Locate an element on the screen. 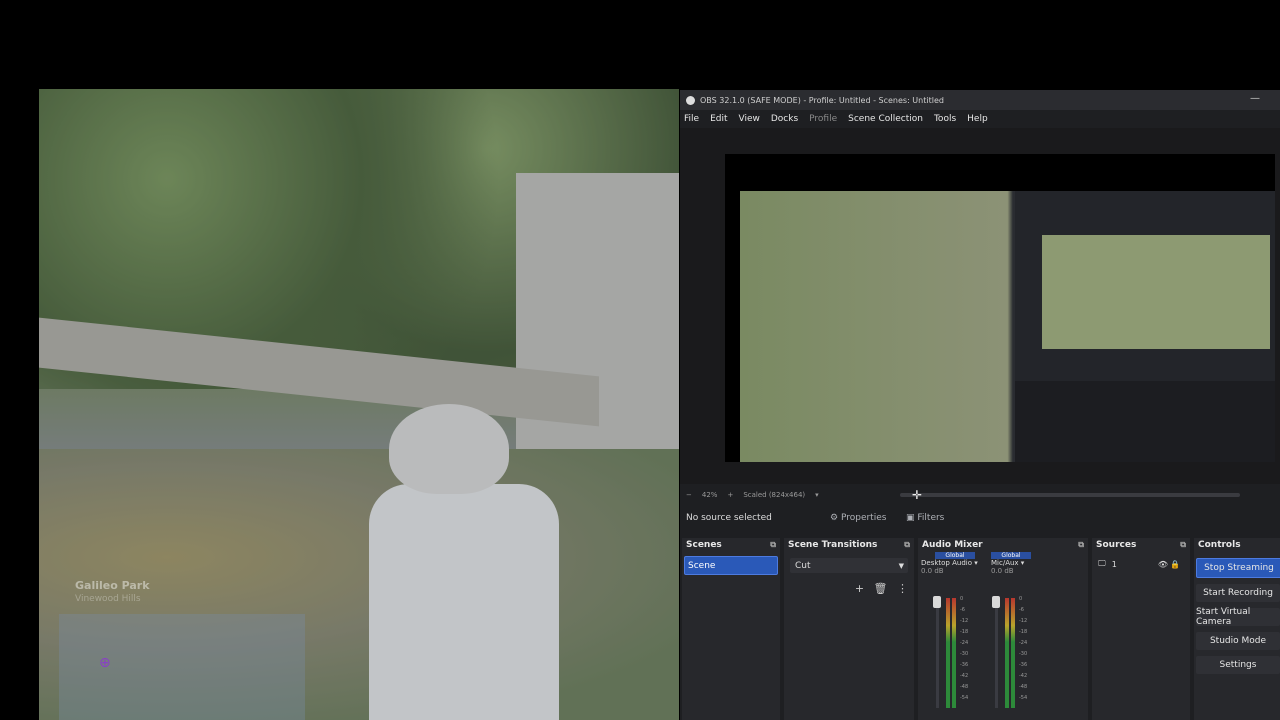  filters-button: ▣ Filters is located at coordinates (925, 518).